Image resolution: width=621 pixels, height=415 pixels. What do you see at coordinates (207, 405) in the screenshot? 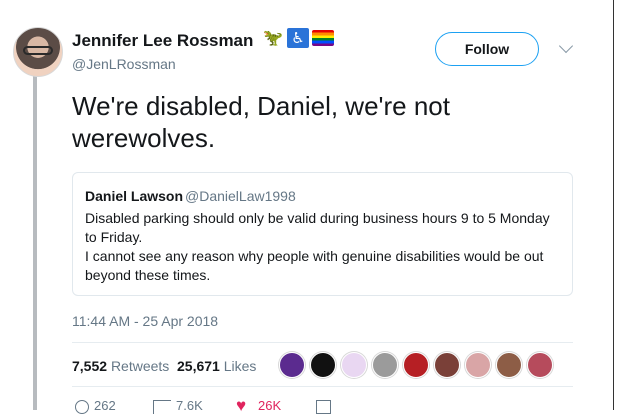
I see `tweet-actions: 262 7.6K ♥ 26K` at bounding box center [207, 405].